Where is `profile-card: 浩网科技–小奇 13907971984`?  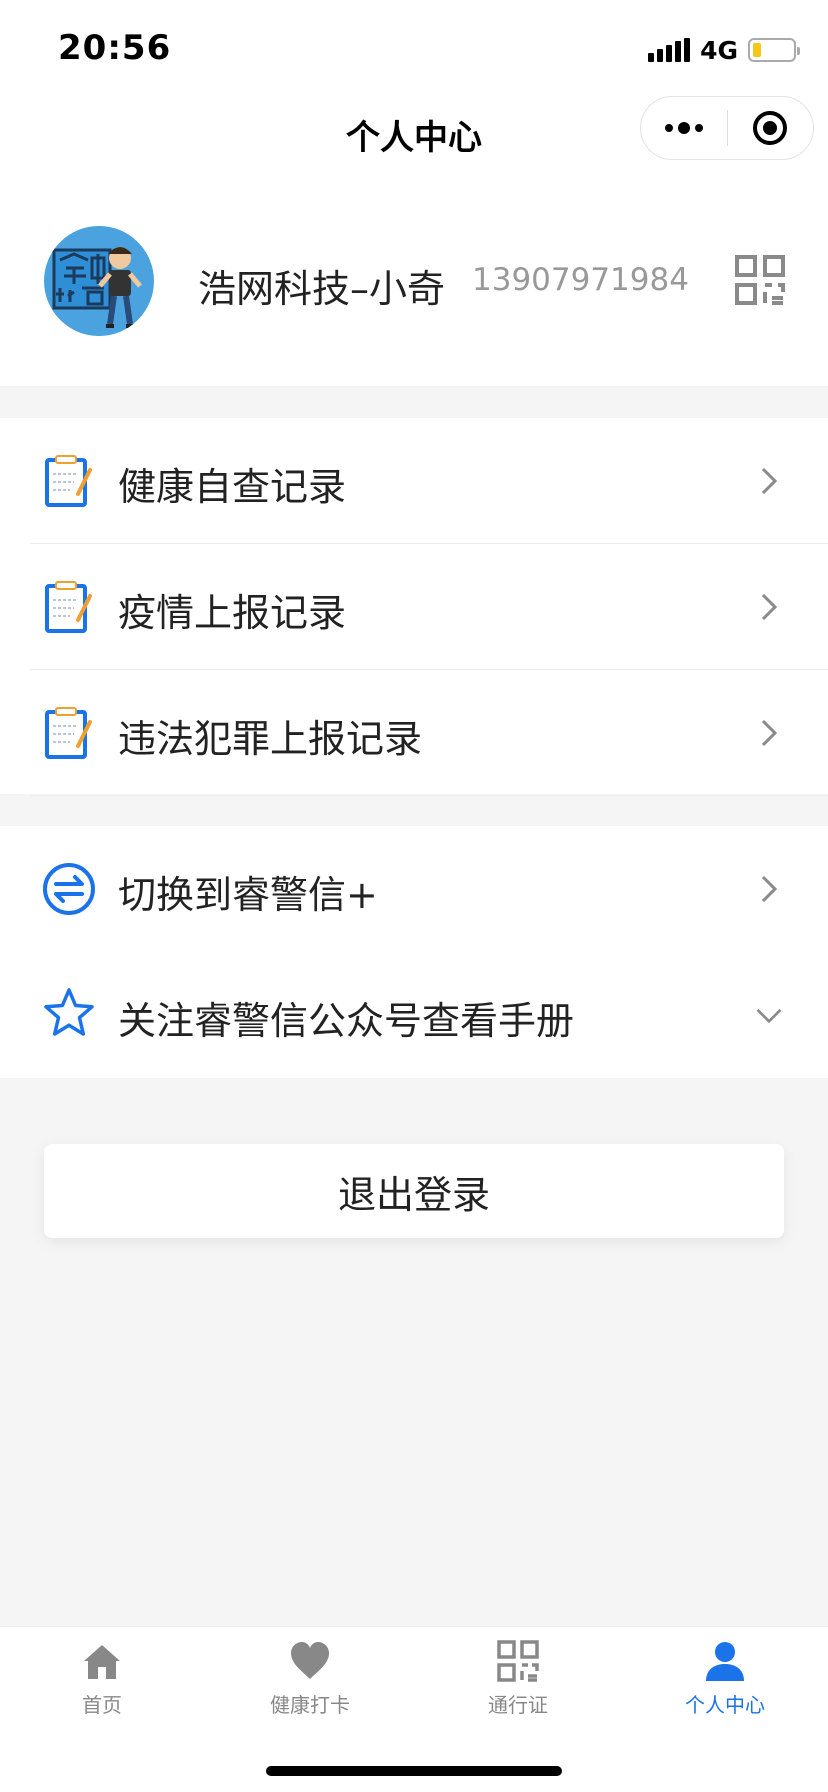
profile-card: 浩网科技–小奇 13907971984 is located at coordinates (414, 291).